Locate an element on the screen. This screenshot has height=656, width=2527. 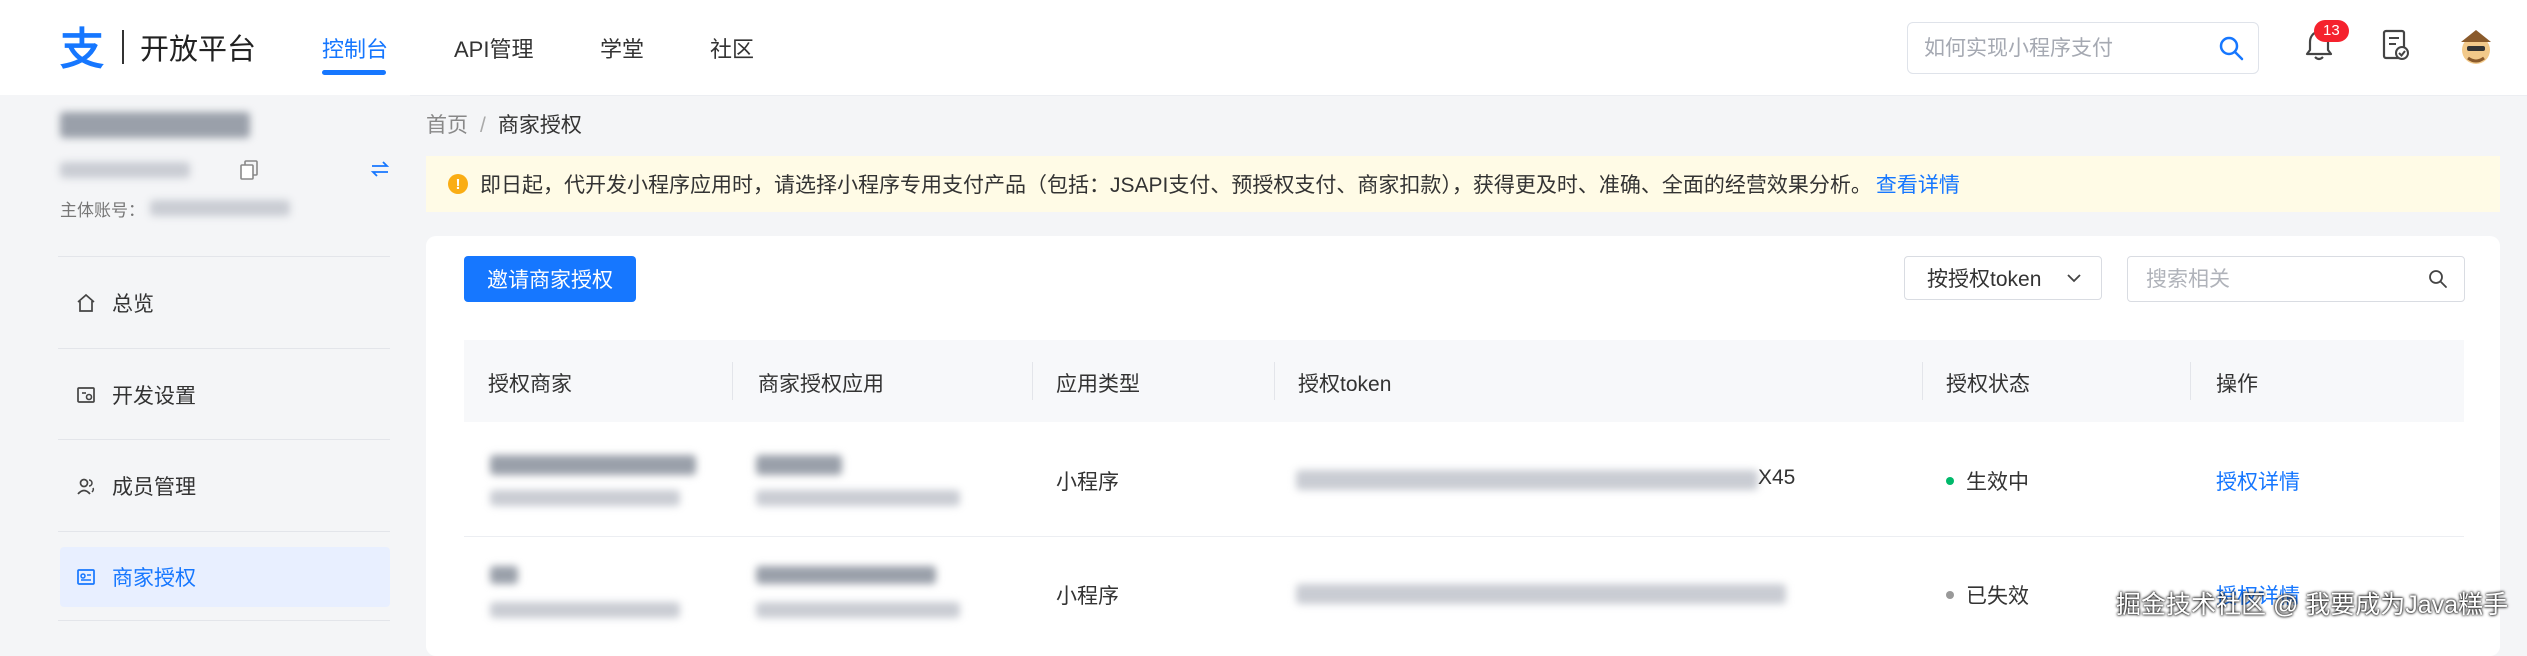
account-id-redacted is located at coordinates (125, 170).